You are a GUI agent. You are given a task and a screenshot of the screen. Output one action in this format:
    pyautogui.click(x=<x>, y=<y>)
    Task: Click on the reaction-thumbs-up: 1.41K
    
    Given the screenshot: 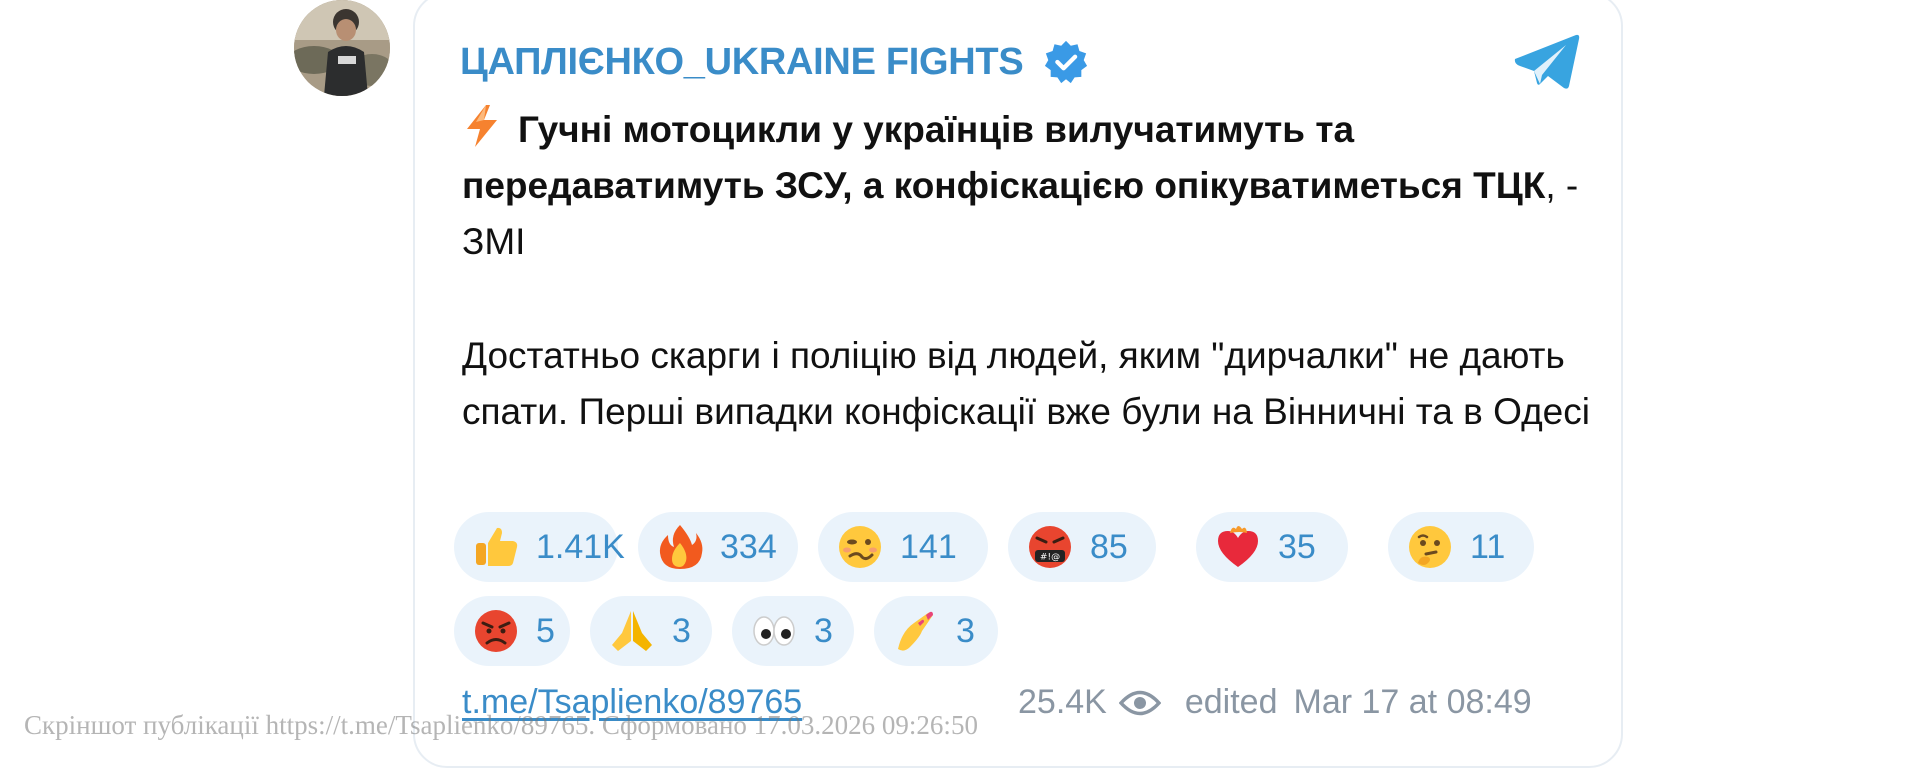 What is the action you would take?
    pyautogui.click(x=539, y=547)
    